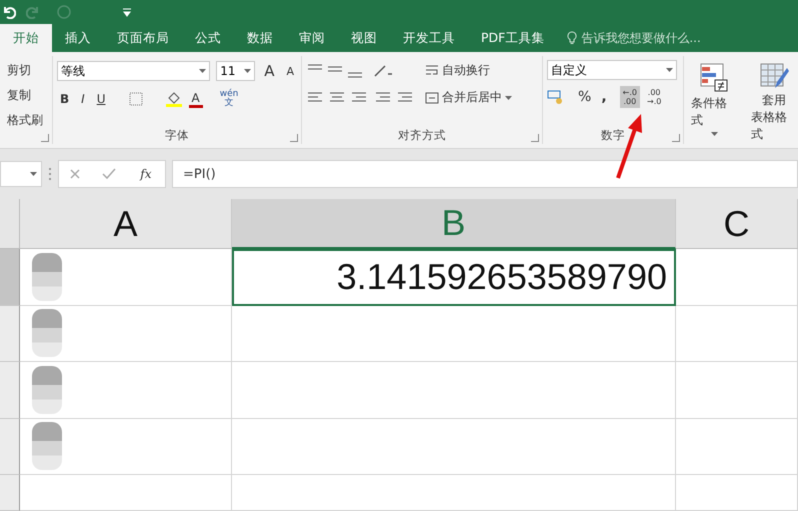 The width and height of the screenshot is (798, 511). Describe the element at coordinates (260, 38) in the screenshot. I see `ribbon-tab: 数据` at that location.